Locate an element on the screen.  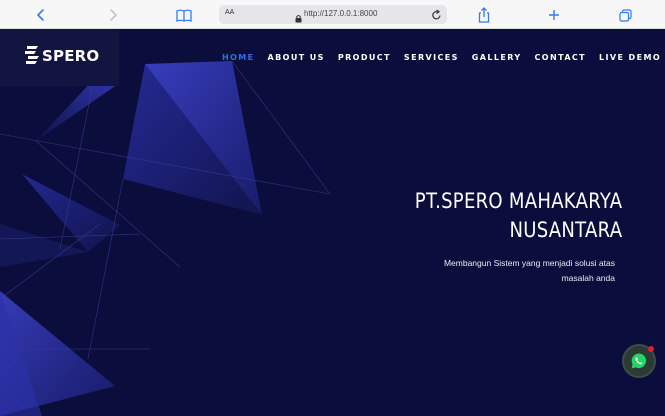
nav-about-us: ABOUT US is located at coordinates (296, 57).